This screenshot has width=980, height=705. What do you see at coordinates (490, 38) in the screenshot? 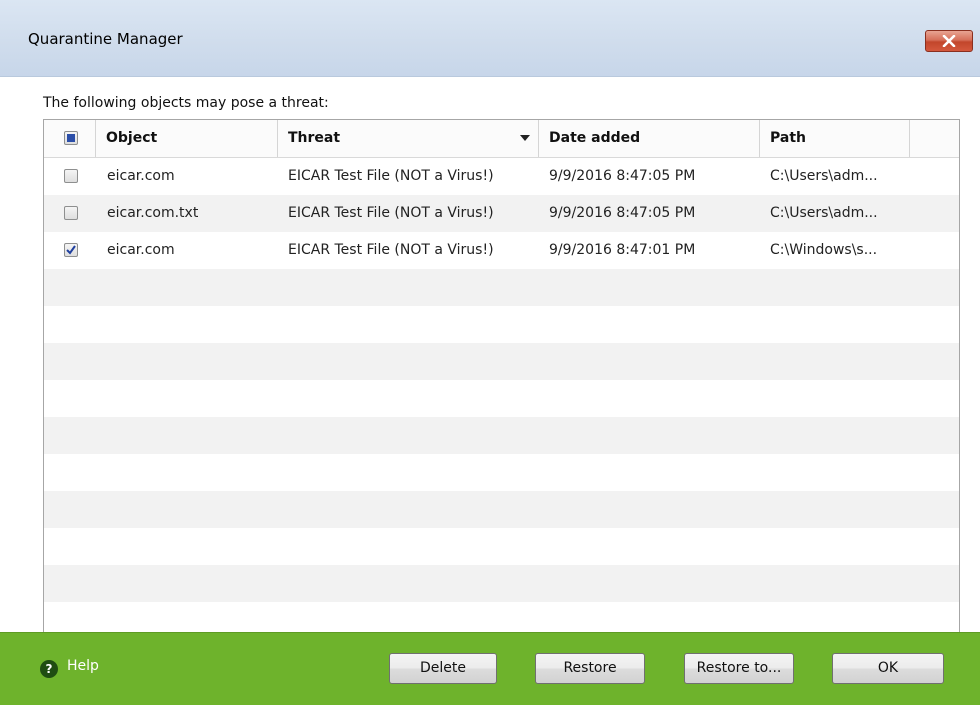
I see `title-bar: Quarantine Manager` at bounding box center [490, 38].